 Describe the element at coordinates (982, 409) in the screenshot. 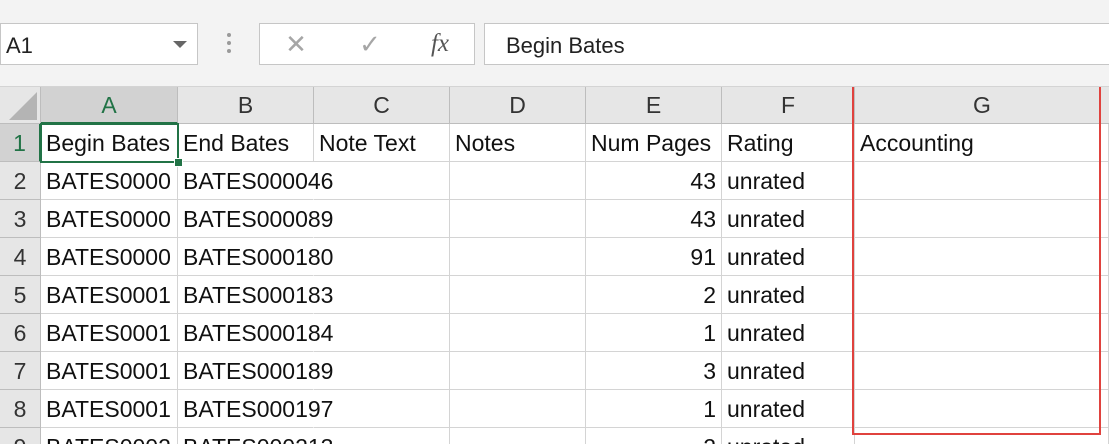

I see `cell-g8` at that location.